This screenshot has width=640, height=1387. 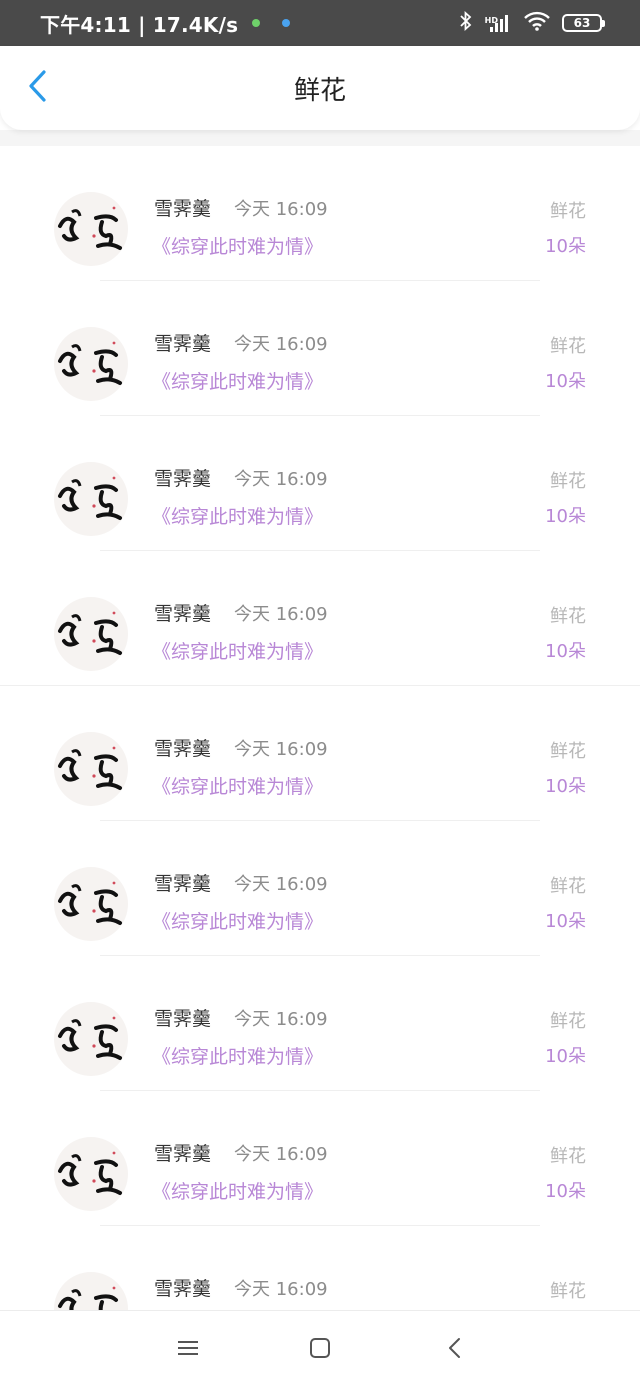 I want to click on status-left: 下午4:11 | 17.4K/s, so click(x=165, y=23).